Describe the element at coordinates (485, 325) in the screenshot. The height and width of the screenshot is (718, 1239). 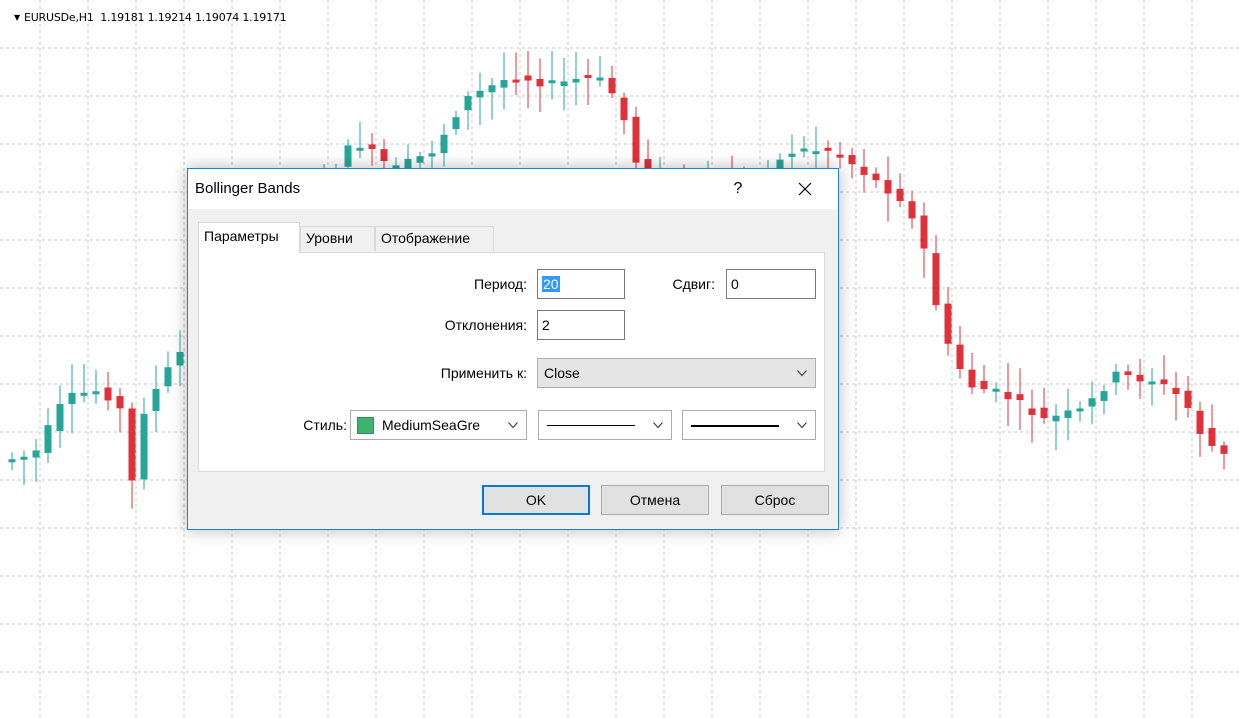
I see `deviations-label: Отклонения:` at that location.